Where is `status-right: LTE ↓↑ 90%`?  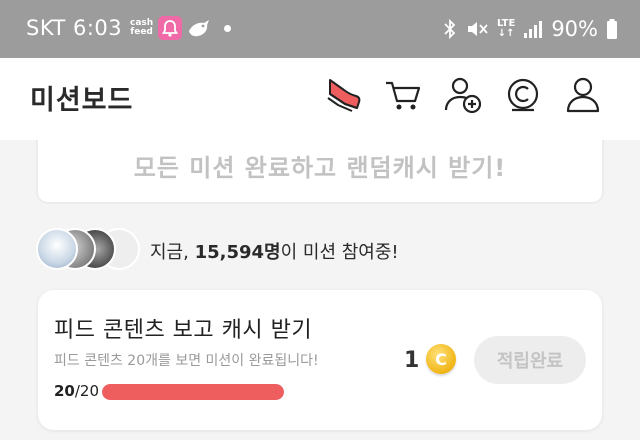
status-right: LTE ↓↑ 90% is located at coordinates (530, 29).